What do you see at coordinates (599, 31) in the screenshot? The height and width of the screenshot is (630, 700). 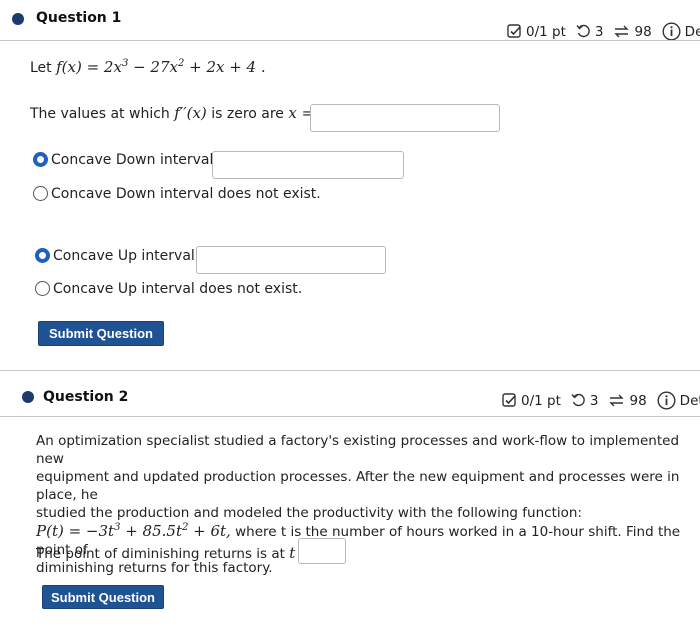 I see `question-1-retries: 3` at bounding box center [599, 31].